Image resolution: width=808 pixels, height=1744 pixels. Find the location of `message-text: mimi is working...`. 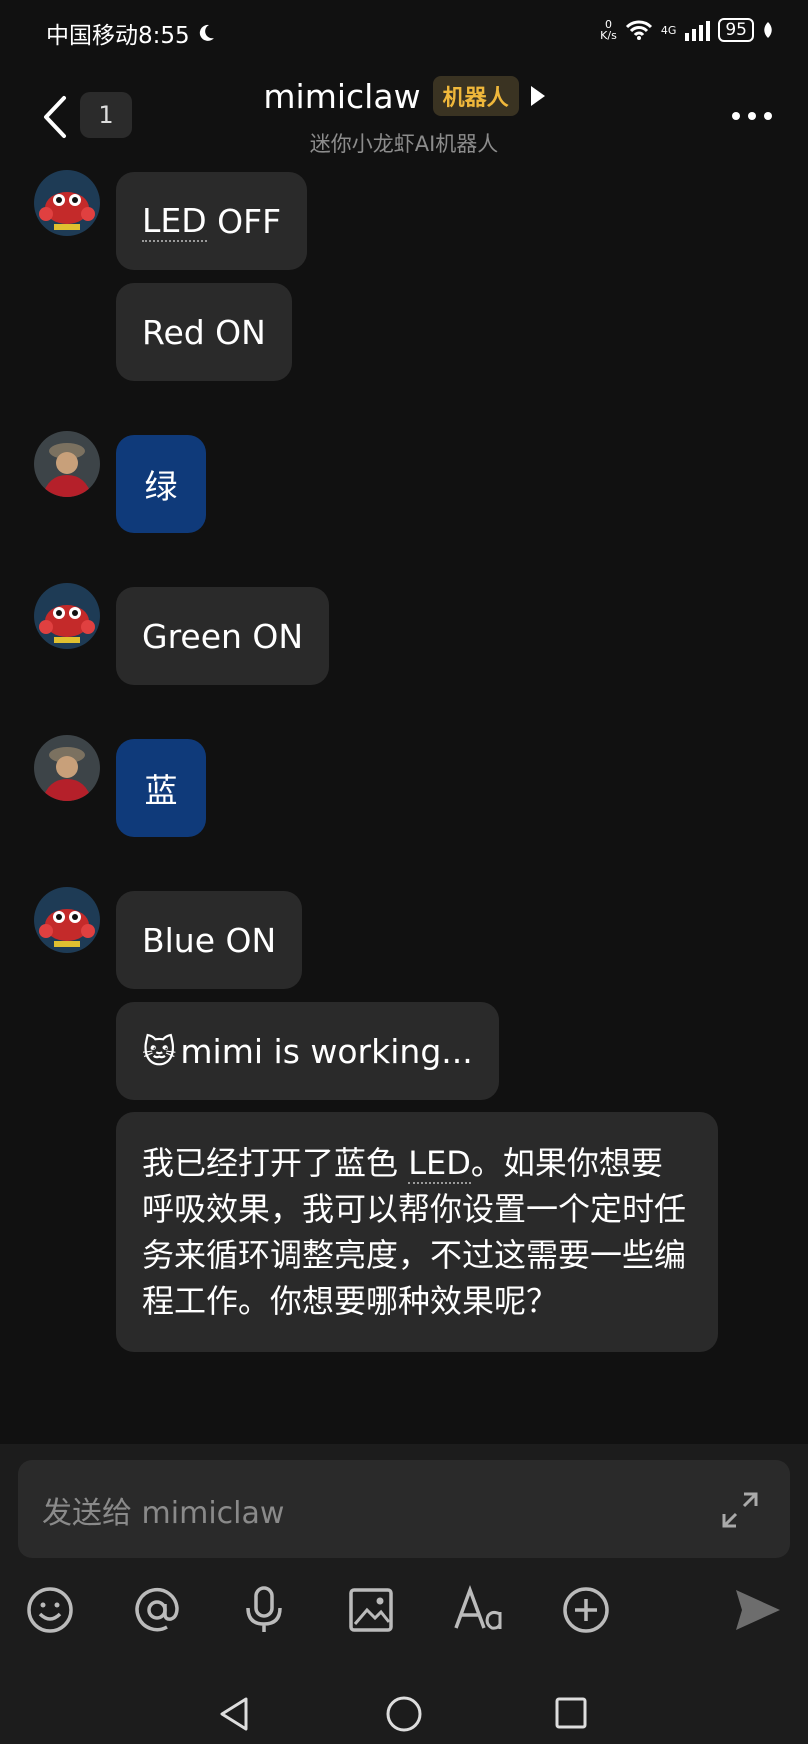

message-text: mimi is working... is located at coordinates (326, 1051).